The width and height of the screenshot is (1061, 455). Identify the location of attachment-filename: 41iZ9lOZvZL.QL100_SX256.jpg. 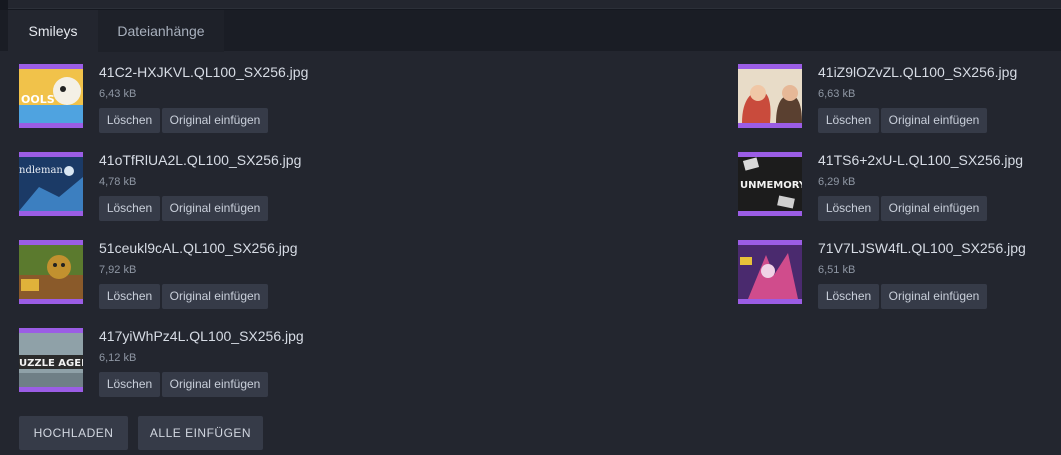
(918, 72).